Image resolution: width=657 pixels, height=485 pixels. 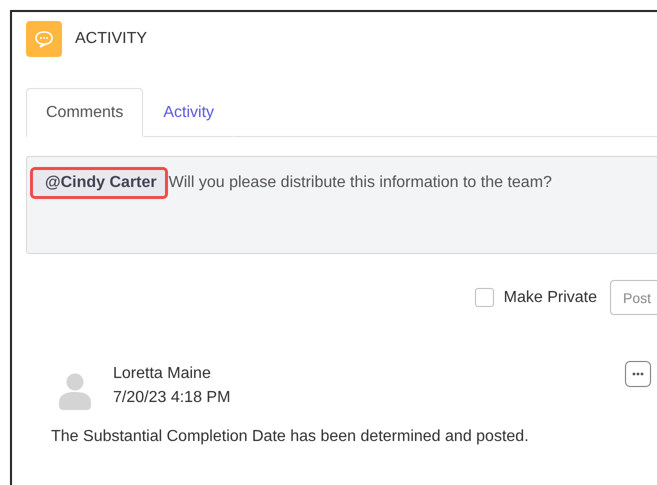 I want to click on post-button: Post, so click(x=633, y=297).